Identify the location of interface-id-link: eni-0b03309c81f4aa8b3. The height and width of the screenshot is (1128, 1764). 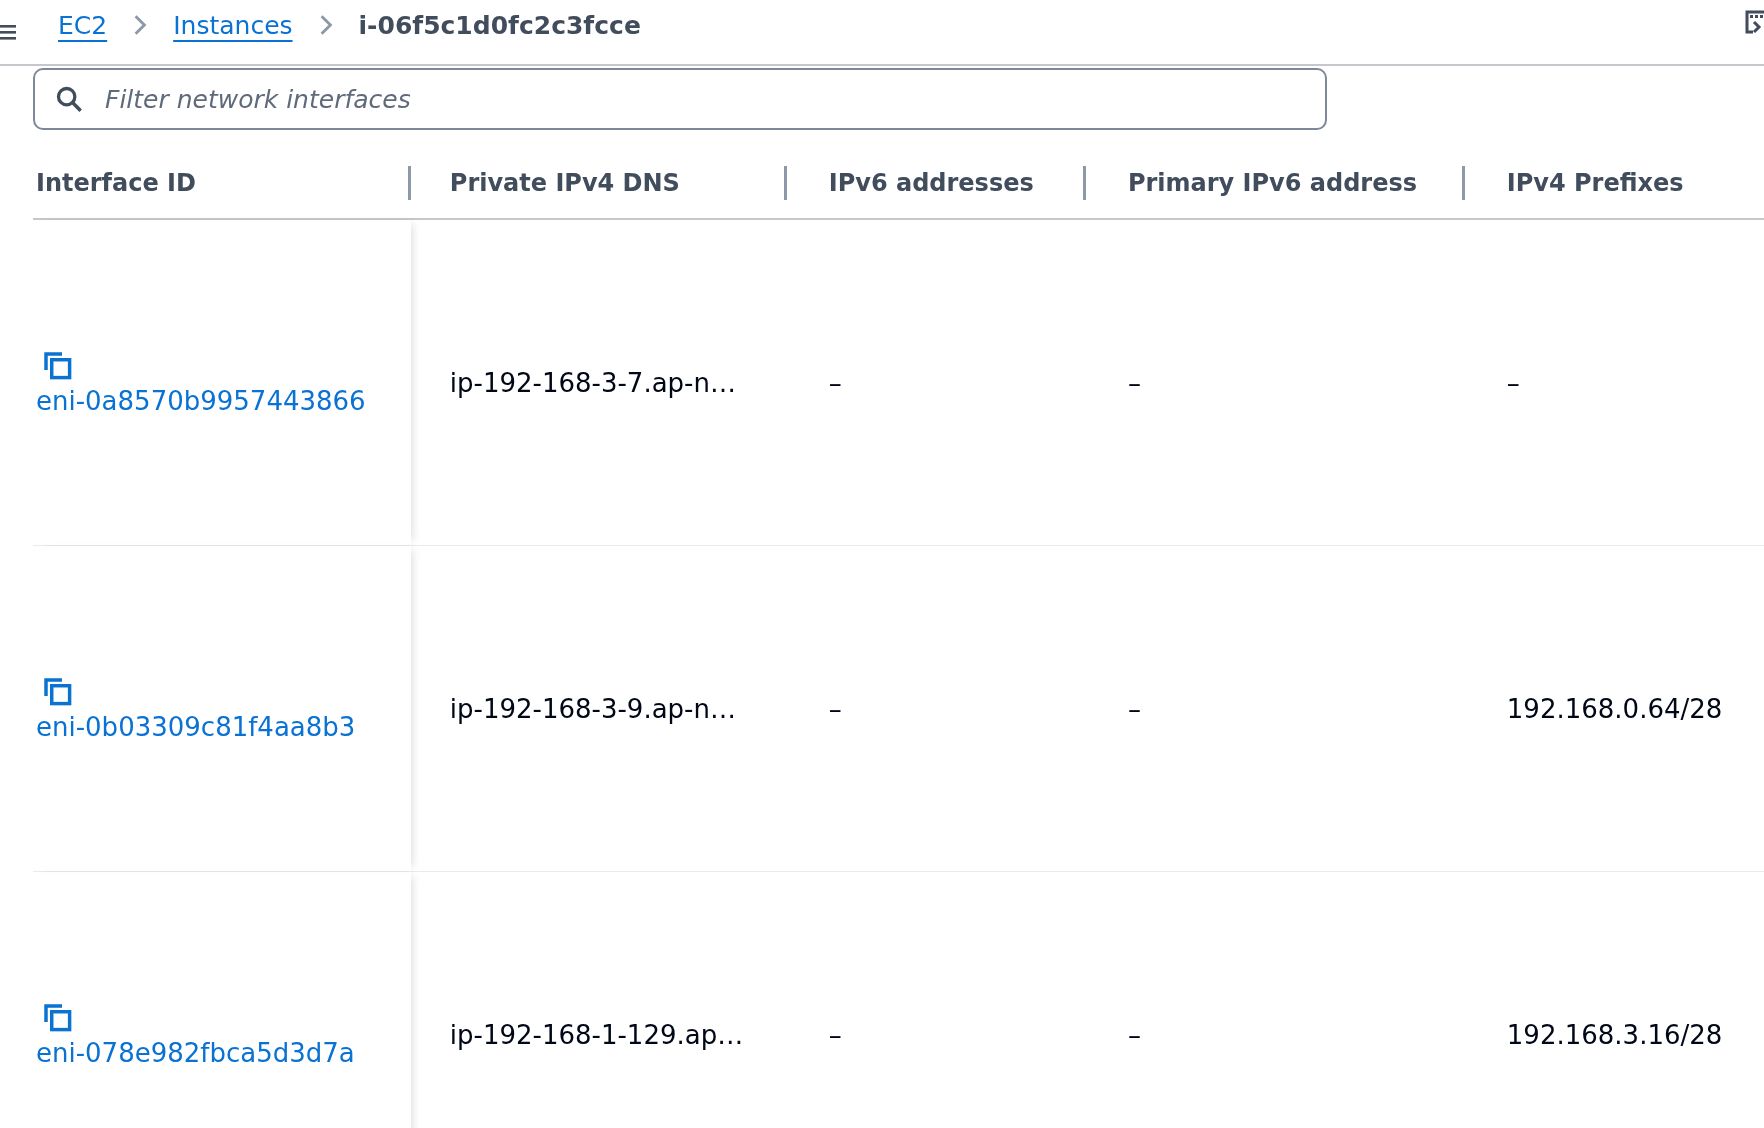
(196, 726).